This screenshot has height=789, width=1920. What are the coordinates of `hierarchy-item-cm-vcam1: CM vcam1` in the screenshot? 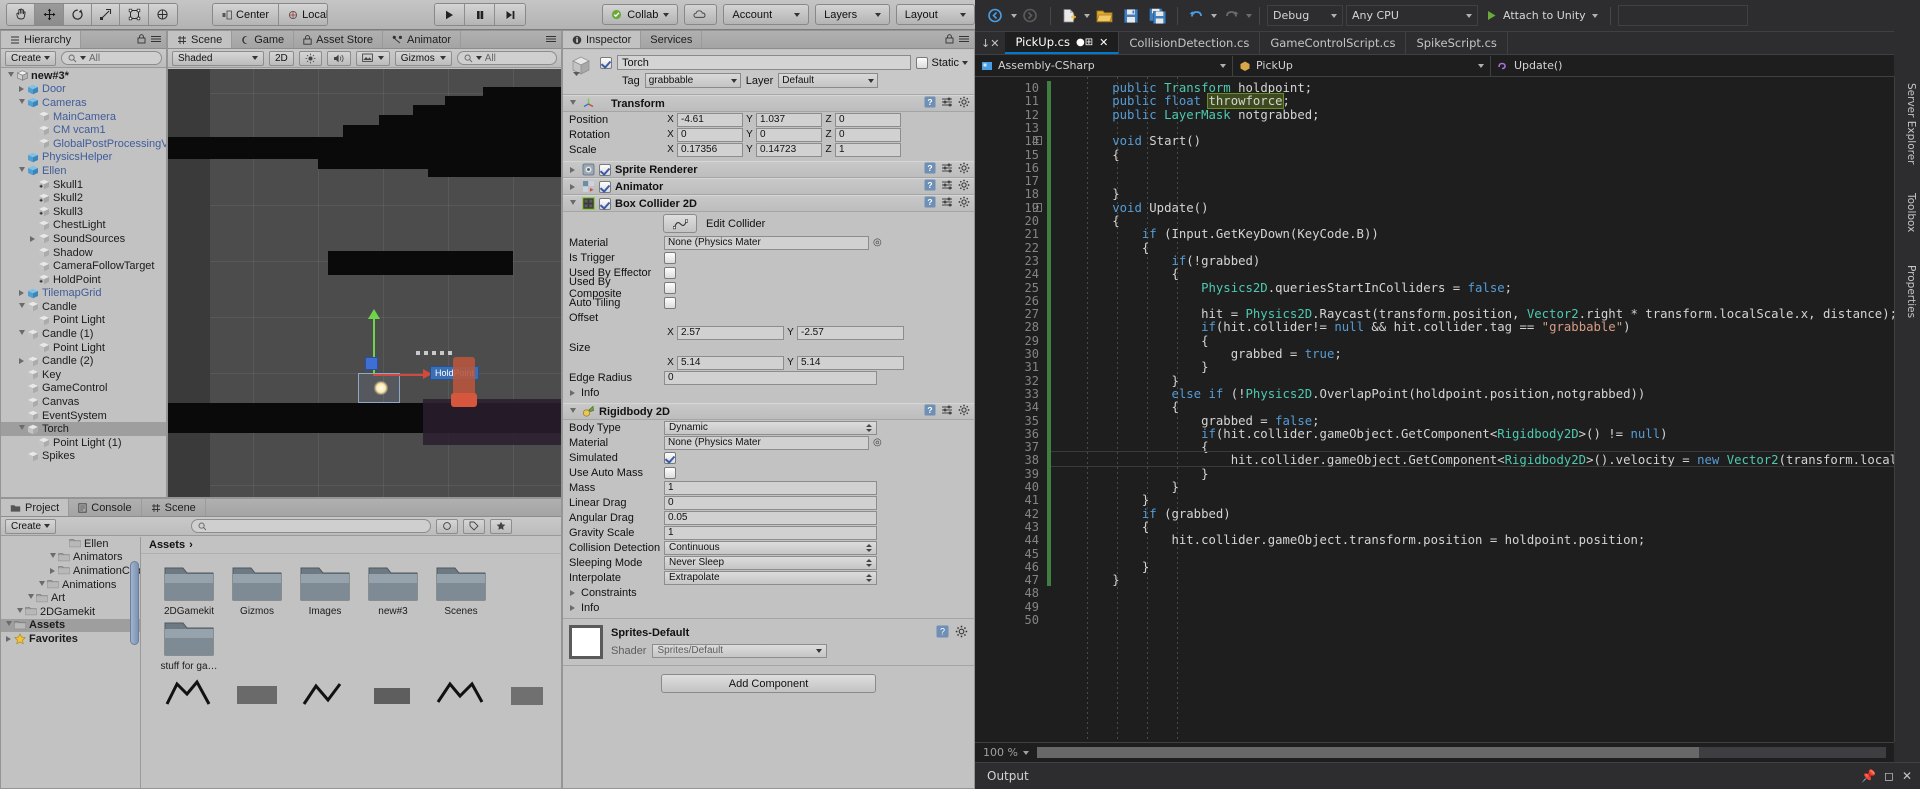 It's located at (83, 130).